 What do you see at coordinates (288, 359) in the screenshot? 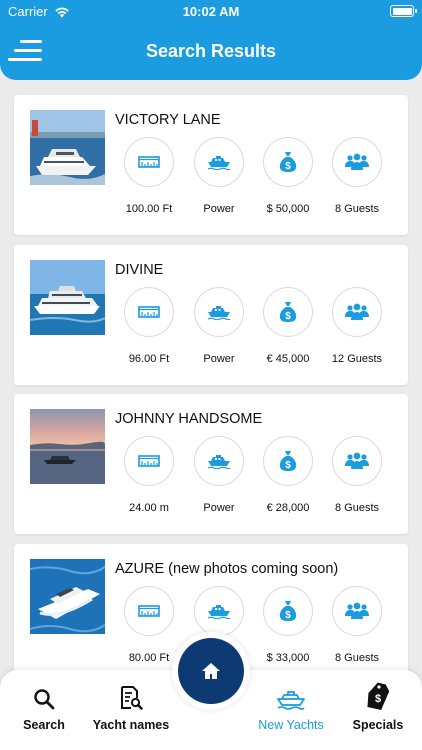
I see `price-value: € 45,000` at bounding box center [288, 359].